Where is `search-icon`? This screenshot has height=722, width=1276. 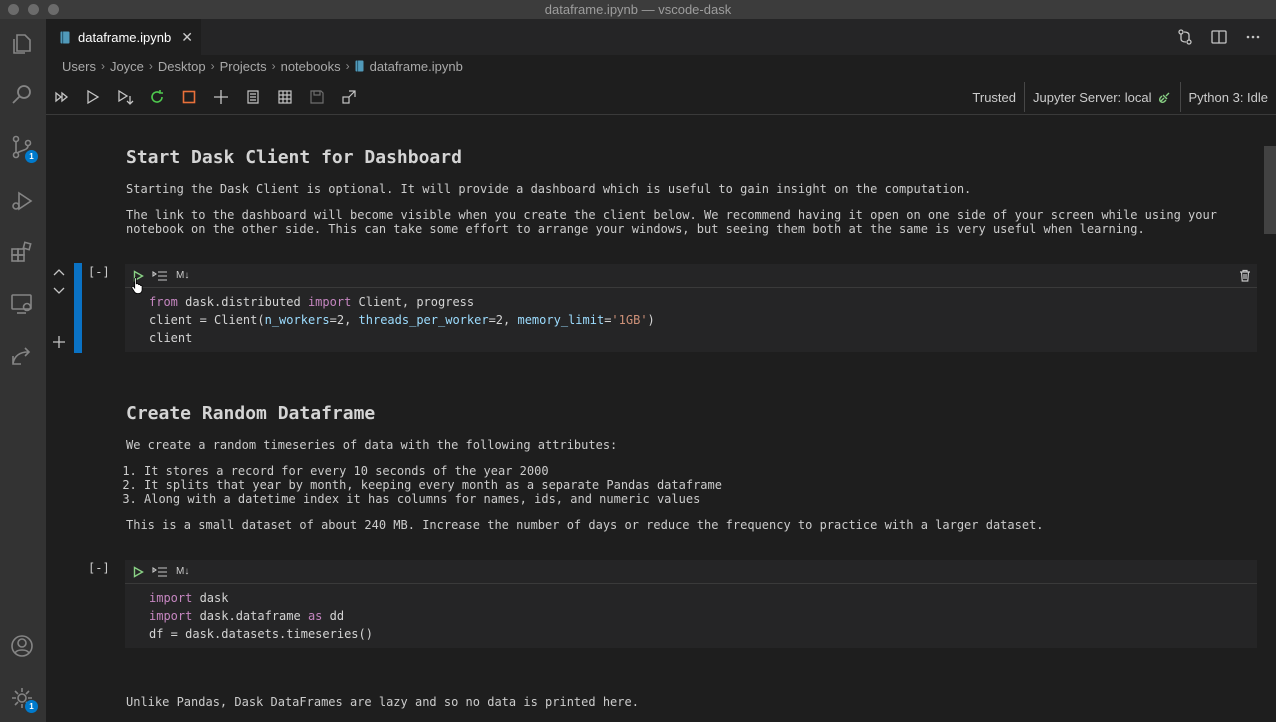
search-icon is located at coordinates (22, 95).